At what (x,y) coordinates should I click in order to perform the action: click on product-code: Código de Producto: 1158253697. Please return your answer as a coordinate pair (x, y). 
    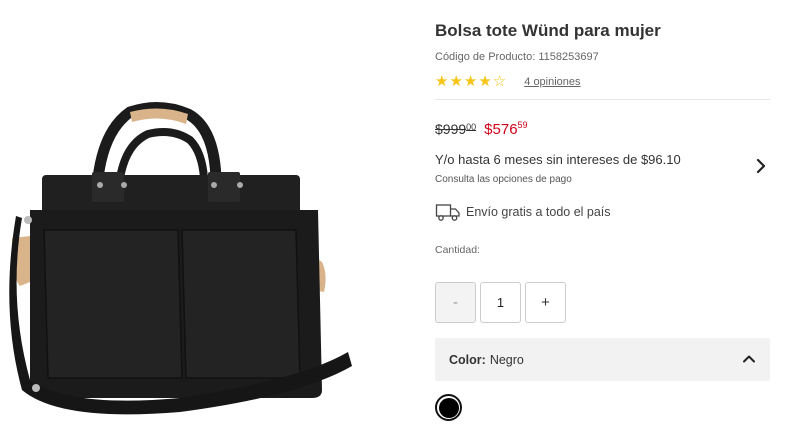
    Looking at the image, I should click on (517, 57).